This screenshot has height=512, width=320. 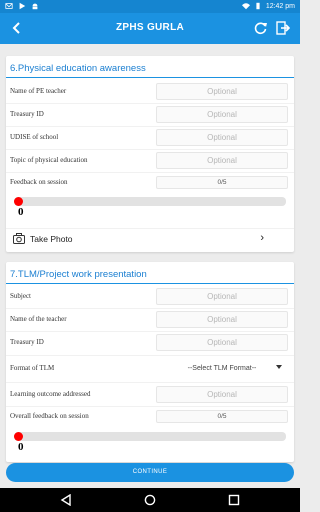 I want to click on teacher-name-row: Name of the teacher Optional, so click(x=150, y=320).